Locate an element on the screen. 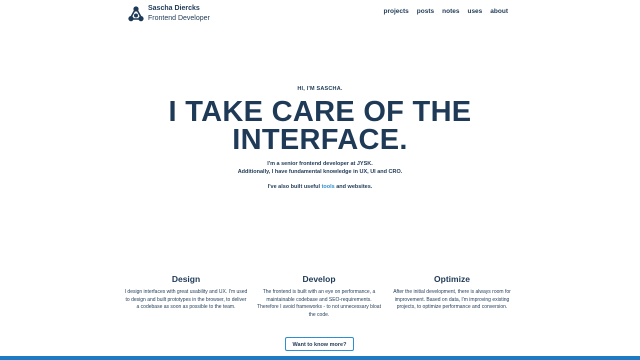  brand-home-link: Sascha Diercks Frontend Developer is located at coordinates (169, 14).